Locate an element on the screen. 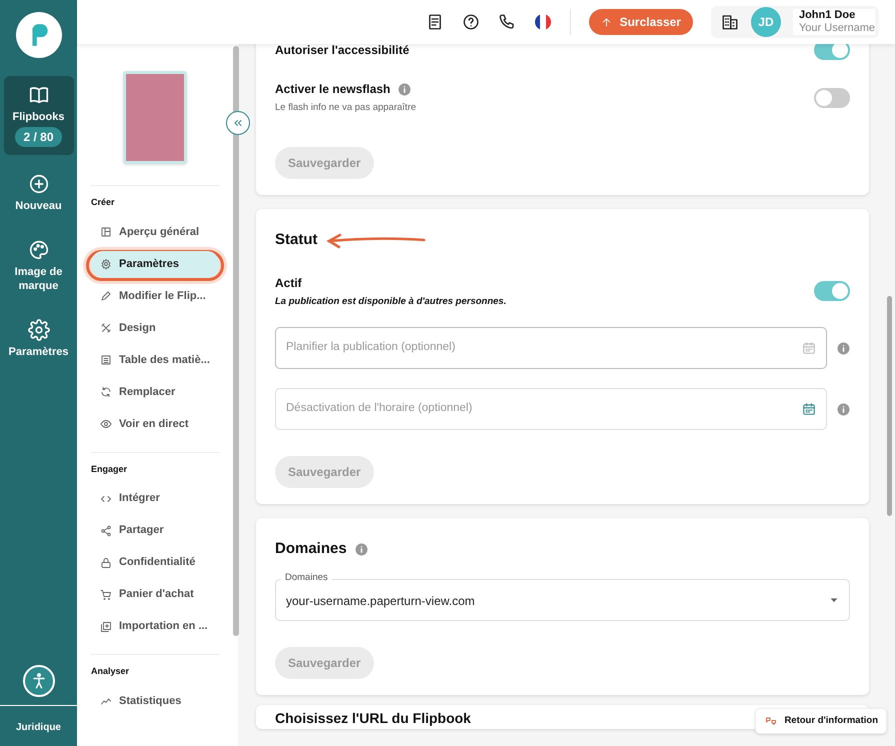 The height and width of the screenshot is (746, 895). section-heading: Domaines is located at coordinates (311, 549).